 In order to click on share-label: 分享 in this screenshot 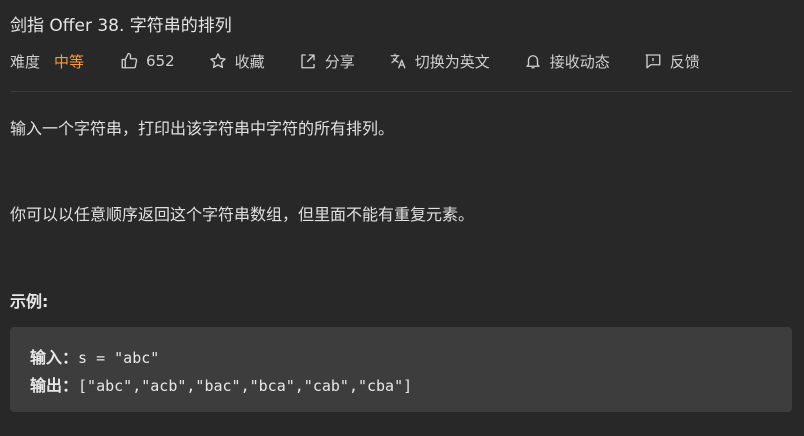, I will do `click(339, 61)`.